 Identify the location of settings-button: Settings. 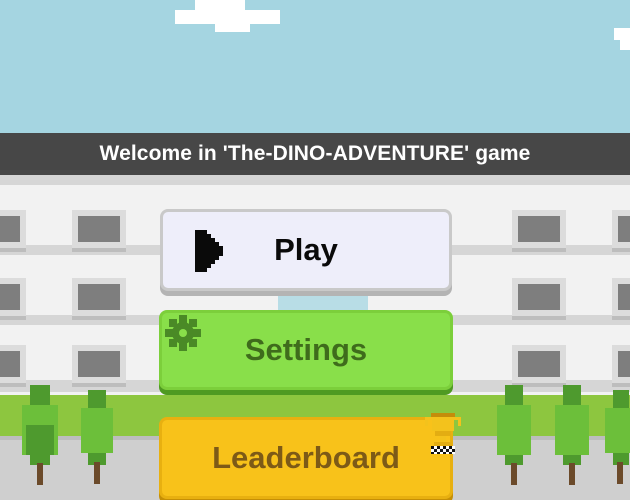
(306, 350).